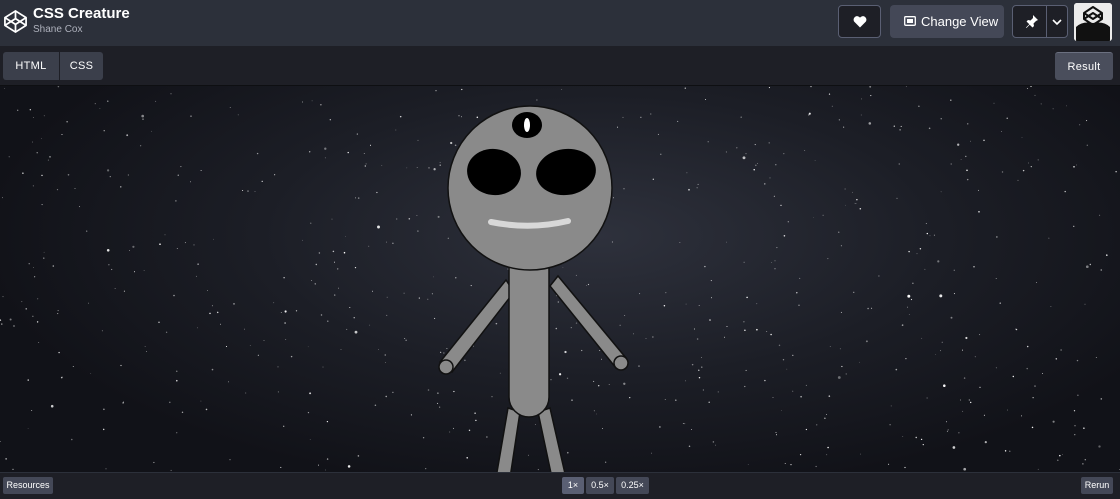 The height and width of the screenshot is (499, 1120). I want to click on alien-right-arm, so click(589, 322).